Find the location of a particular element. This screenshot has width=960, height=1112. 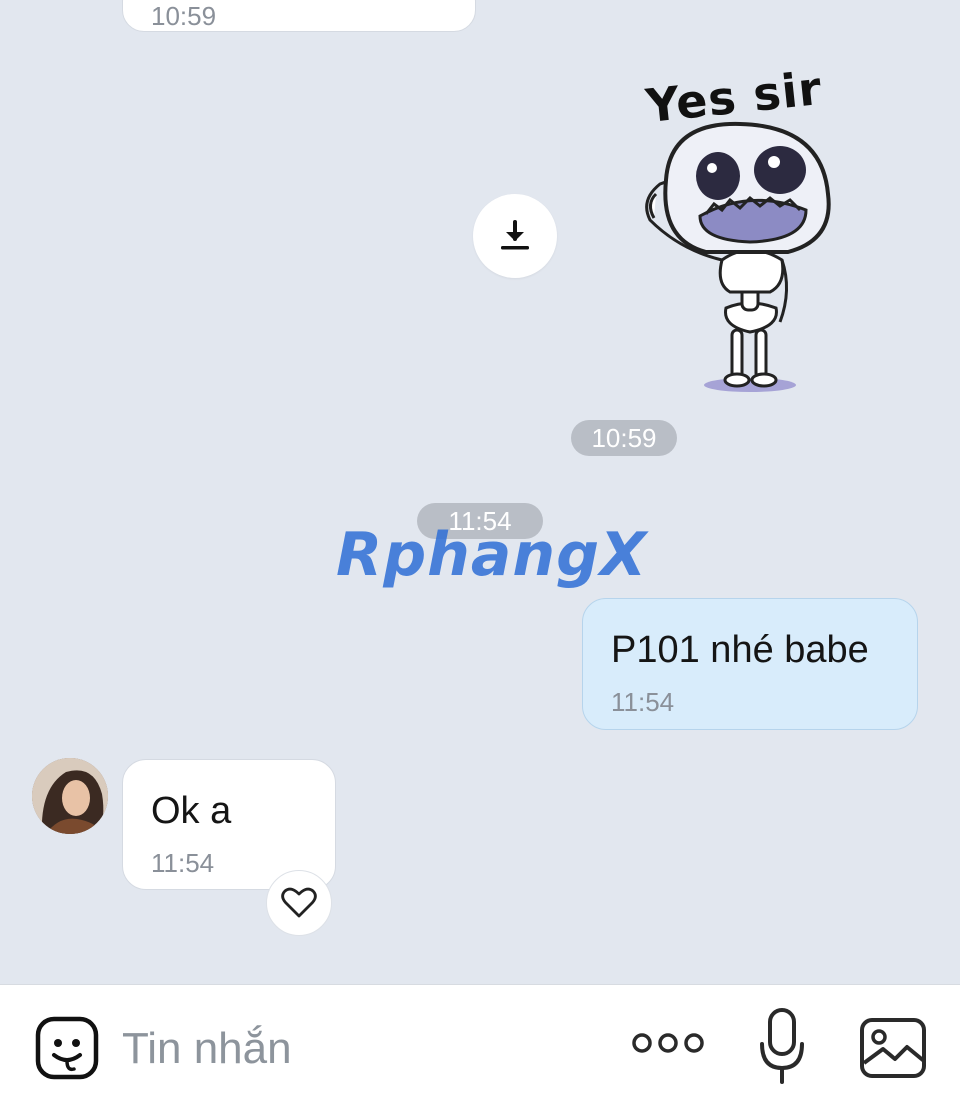

message-composer is located at coordinates (480, 1048).